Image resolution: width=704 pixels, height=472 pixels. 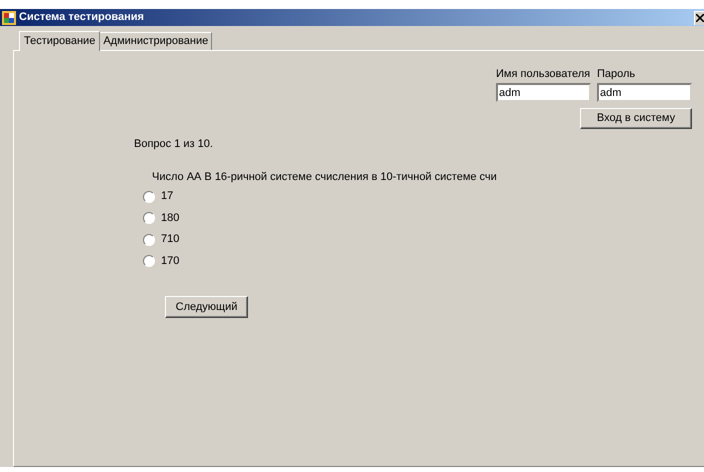 What do you see at coordinates (543, 74) in the screenshot?
I see `field-label: Имя пользователя` at bounding box center [543, 74].